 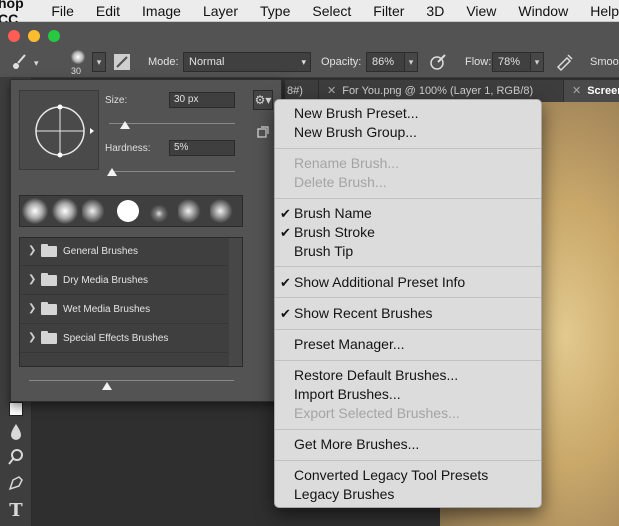 I want to click on menu-file: File, so click(x=62, y=11).